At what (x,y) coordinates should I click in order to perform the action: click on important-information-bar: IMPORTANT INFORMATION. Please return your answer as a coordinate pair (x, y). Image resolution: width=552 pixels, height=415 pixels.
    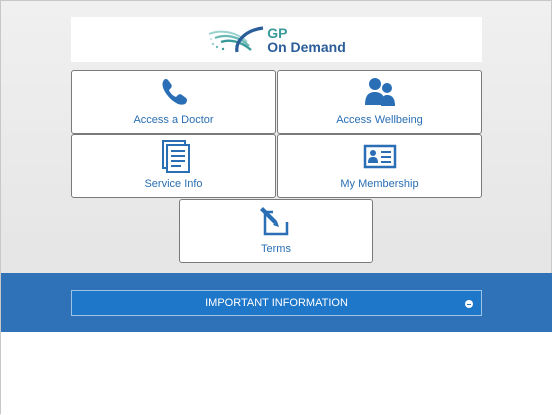
    Looking at the image, I should click on (276, 303).